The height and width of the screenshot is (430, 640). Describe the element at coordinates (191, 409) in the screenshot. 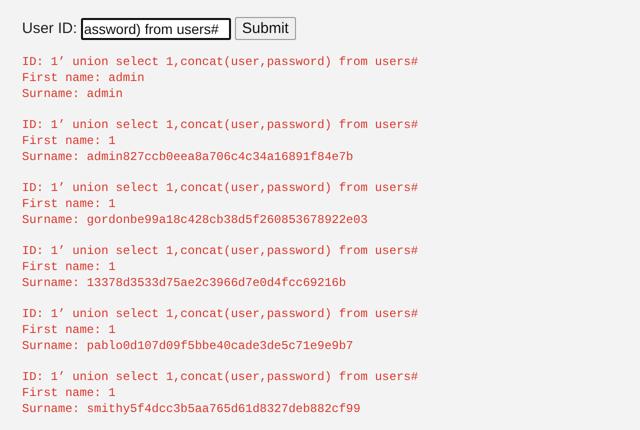

I see `surname-line: Surname: smithy5f4dcc3b5aa765d61d8327deb882cf99` at that location.